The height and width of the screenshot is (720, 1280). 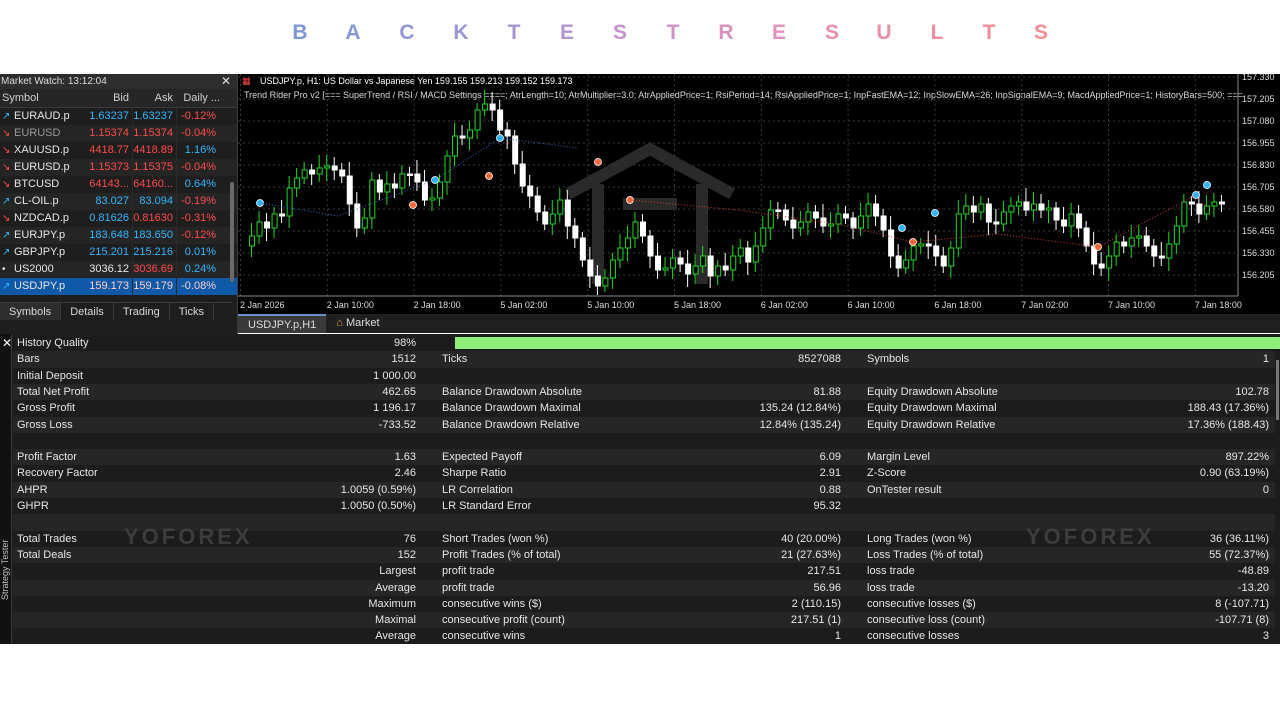 I want to click on symbol-cell: ↘ NZDCAD.p, so click(x=43, y=218).